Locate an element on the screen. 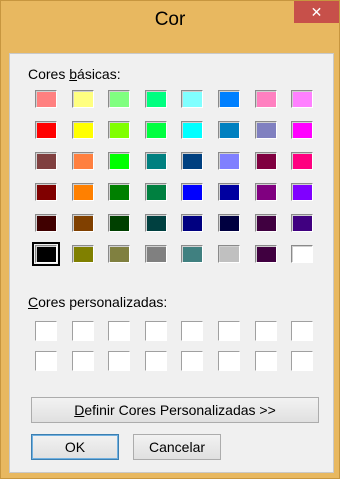 This screenshot has height=479, width=340. close-icon: ✕ is located at coordinates (316, 11).